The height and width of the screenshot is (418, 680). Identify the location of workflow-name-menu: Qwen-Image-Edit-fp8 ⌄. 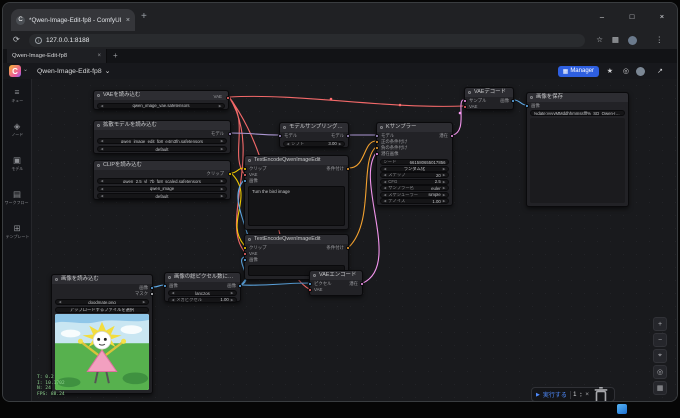
(73, 71).